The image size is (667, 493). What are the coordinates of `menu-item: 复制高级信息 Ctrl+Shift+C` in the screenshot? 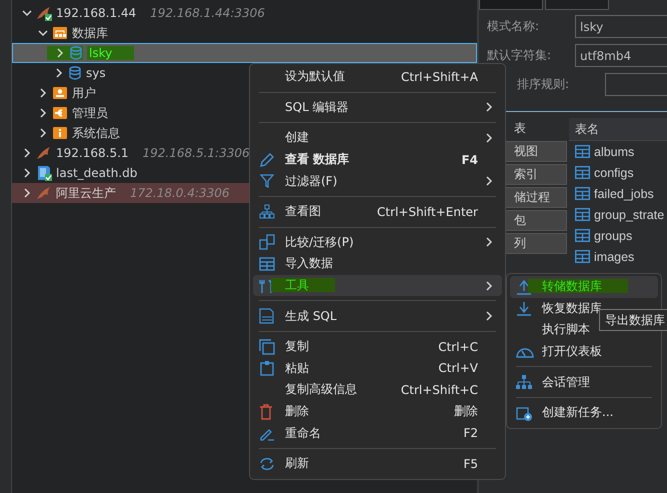 It's located at (377, 390).